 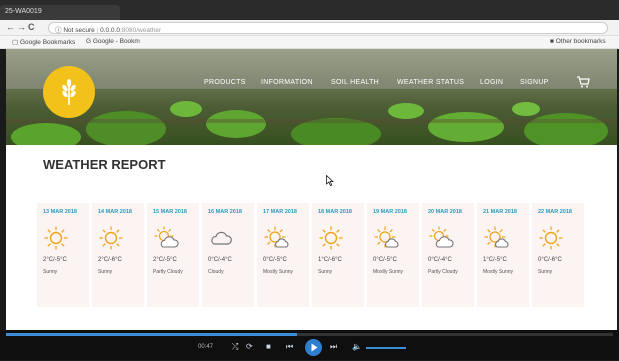 I want to click on cloudy-icon, so click(x=221, y=238).